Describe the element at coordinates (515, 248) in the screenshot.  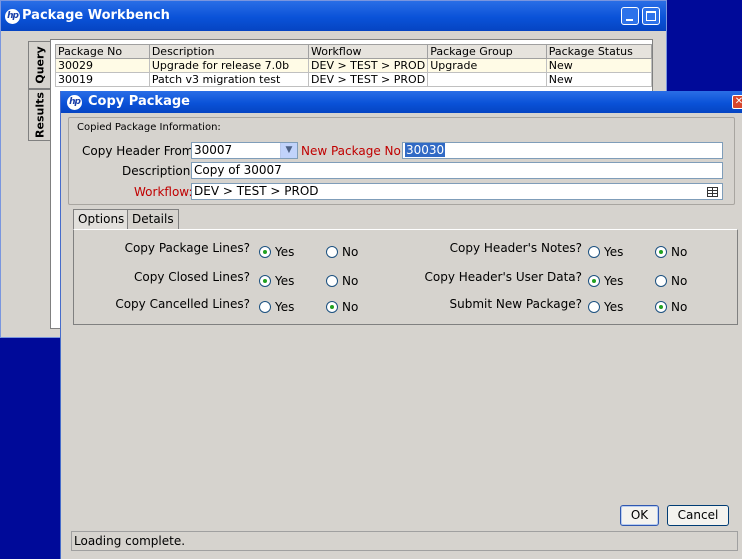
I see `copy-header-notes-label: Copy Header's Notes?` at that location.